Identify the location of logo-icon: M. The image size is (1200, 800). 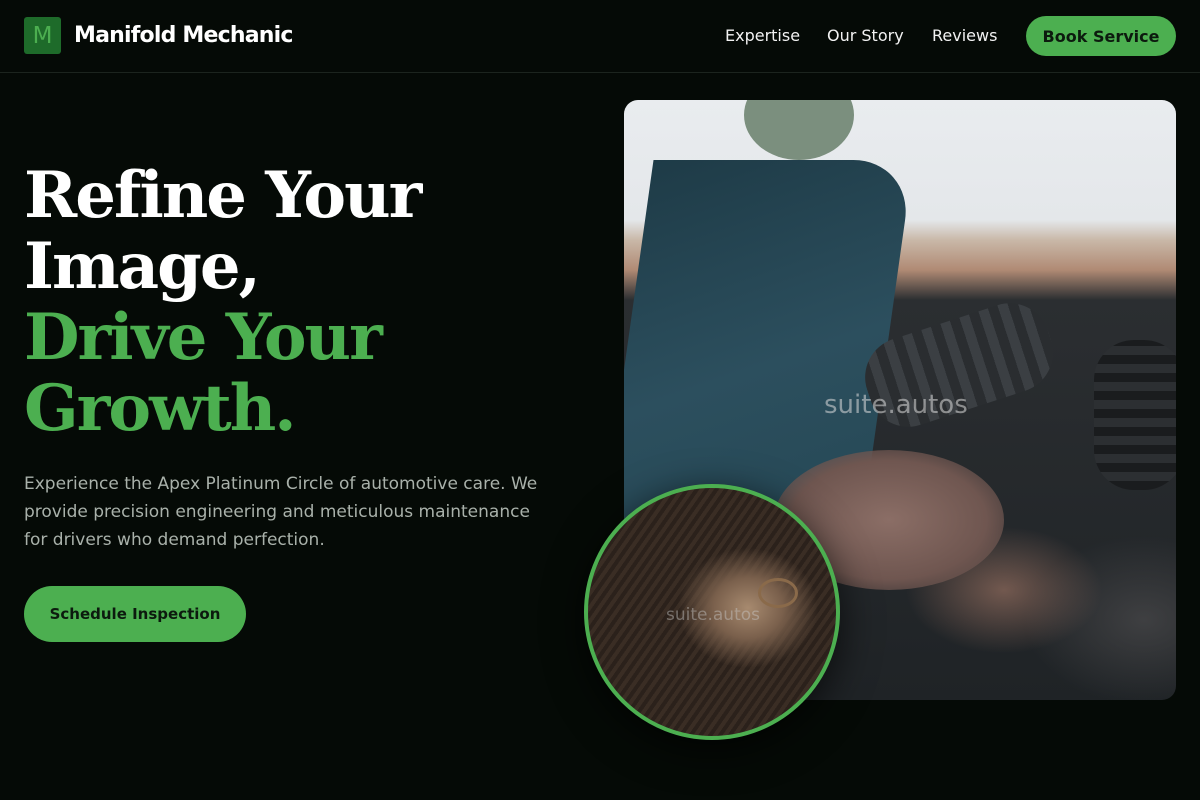
(42, 35).